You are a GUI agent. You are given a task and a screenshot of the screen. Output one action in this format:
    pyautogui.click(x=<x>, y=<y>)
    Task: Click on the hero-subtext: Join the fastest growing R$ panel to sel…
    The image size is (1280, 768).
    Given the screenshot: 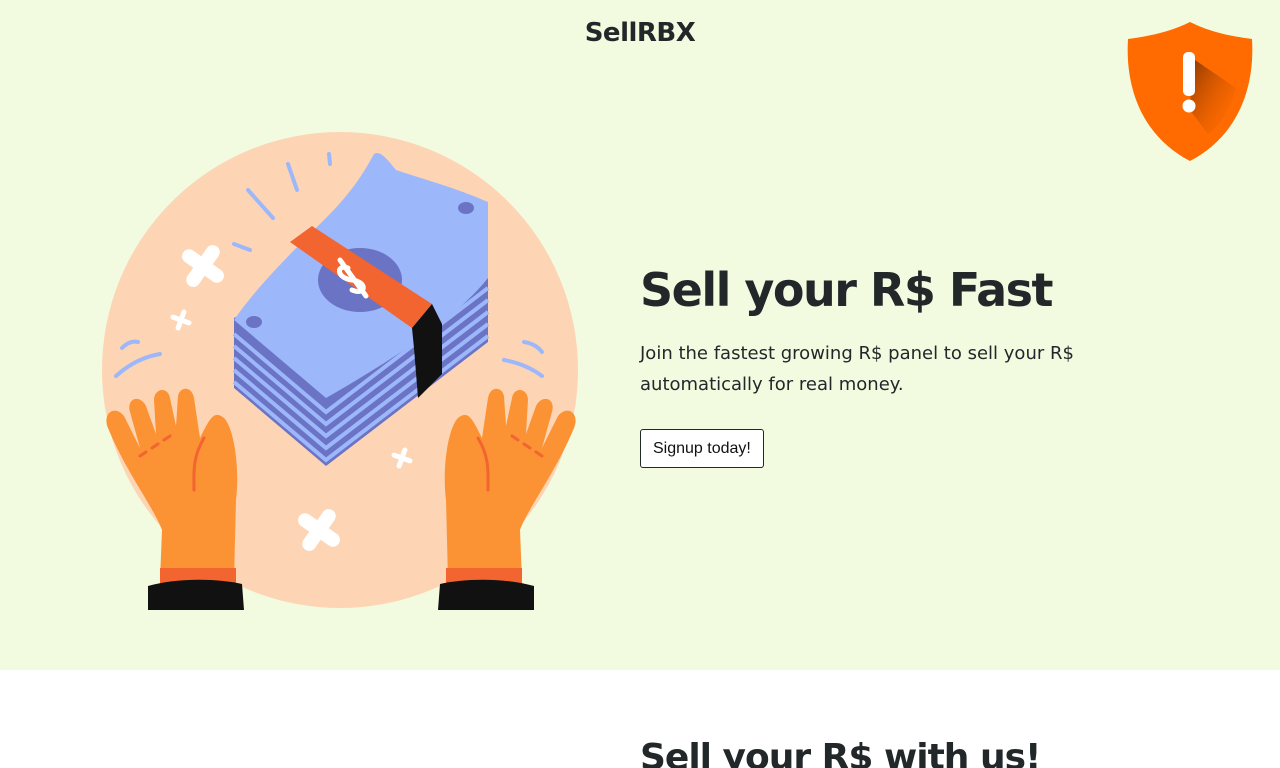 What is the action you would take?
    pyautogui.click(x=857, y=369)
    